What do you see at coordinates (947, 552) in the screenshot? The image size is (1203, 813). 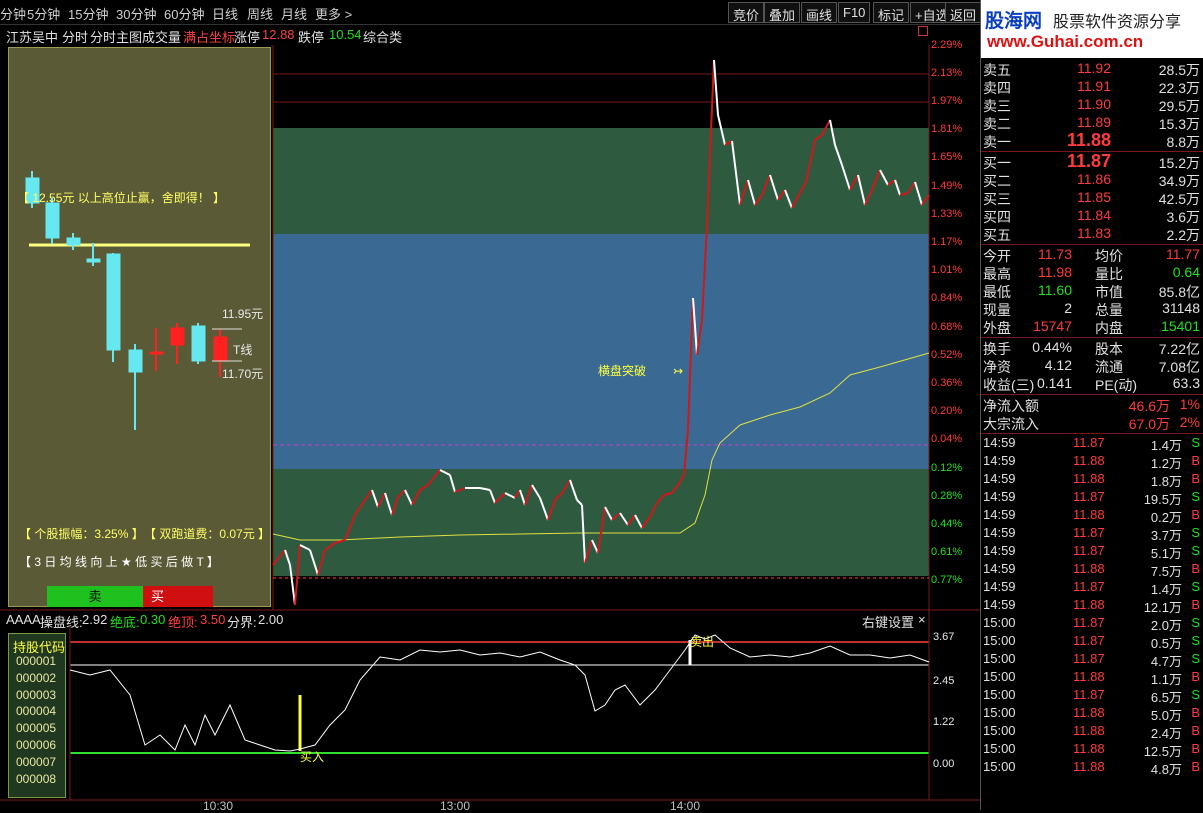 I see `pct-label: 0.61%` at bounding box center [947, 552].